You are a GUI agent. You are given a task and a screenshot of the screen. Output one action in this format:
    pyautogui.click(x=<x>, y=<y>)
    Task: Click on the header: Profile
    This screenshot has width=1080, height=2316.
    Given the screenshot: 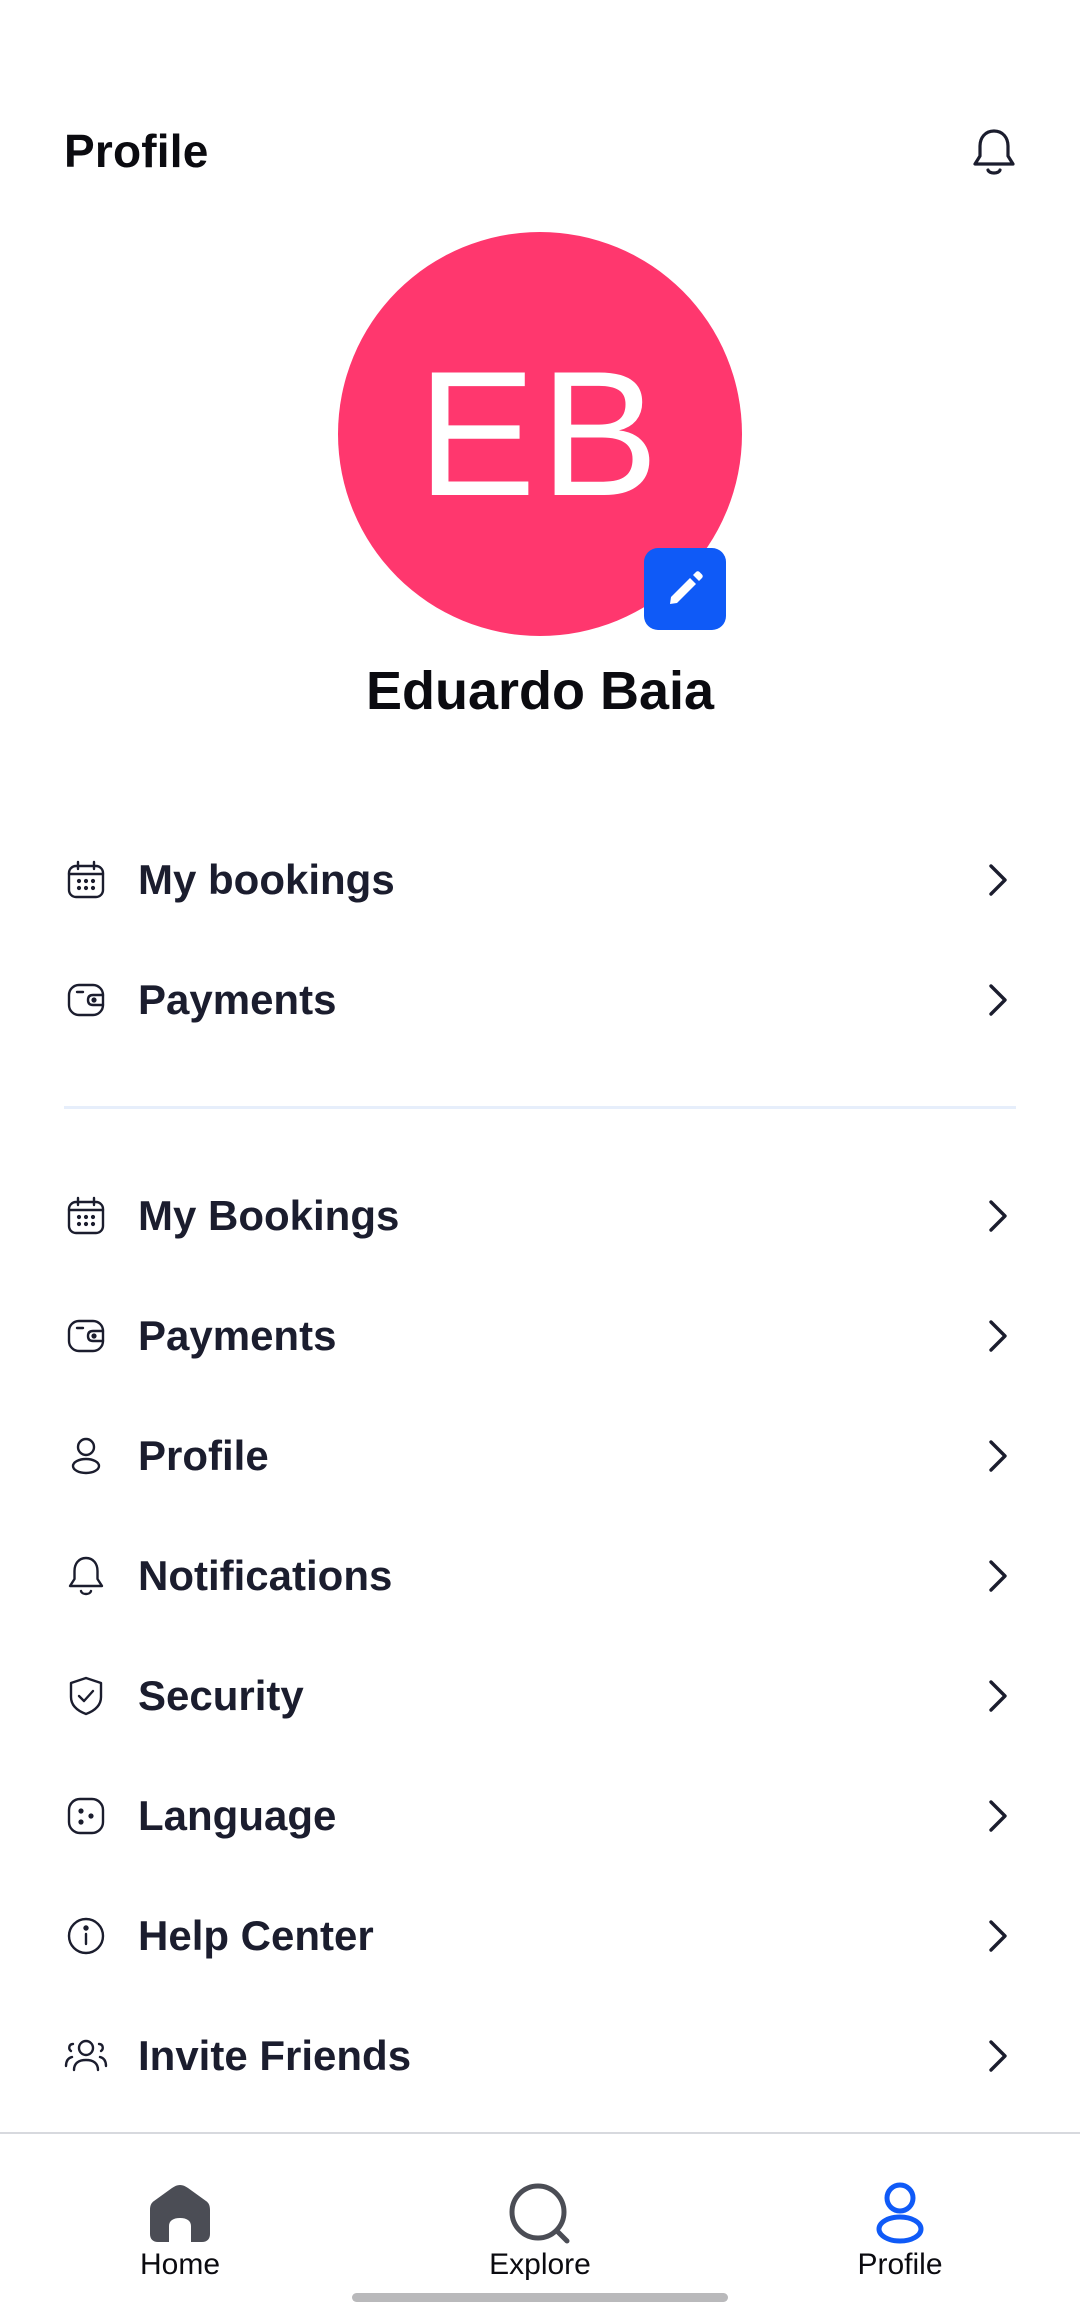 What is the action you would take?
    pyautogui.click(x=540, y=153)
    